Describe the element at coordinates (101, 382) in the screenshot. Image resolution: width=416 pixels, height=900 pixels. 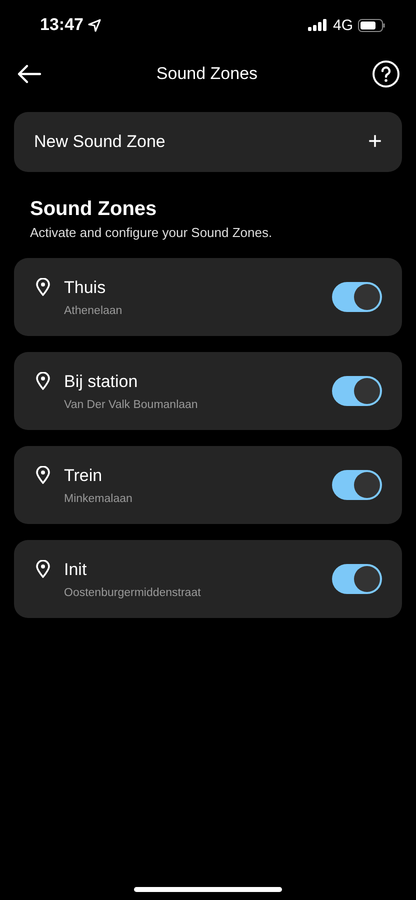
I see `zone-name: Bij station` at that location.